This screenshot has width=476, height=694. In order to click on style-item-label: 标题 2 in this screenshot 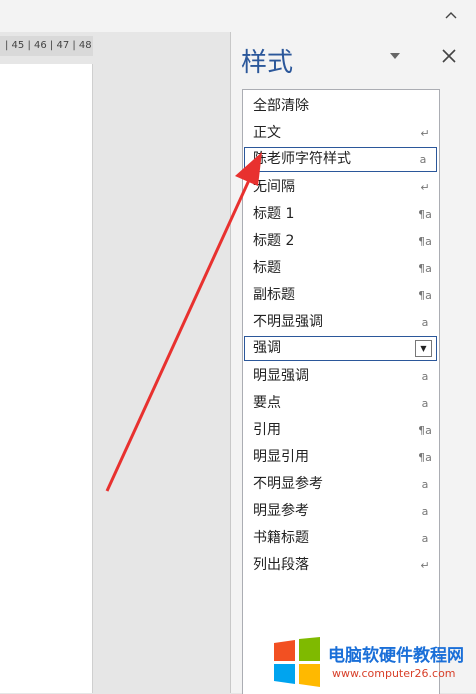, I will do `click(274, 241)`.